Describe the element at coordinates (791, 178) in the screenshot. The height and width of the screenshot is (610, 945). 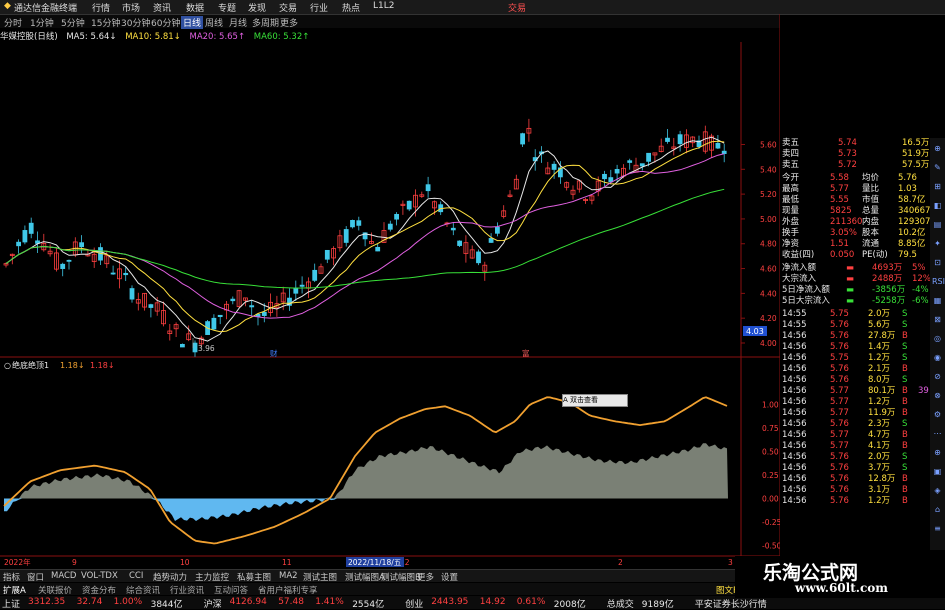
I see `stat-label: 今开` at that location.